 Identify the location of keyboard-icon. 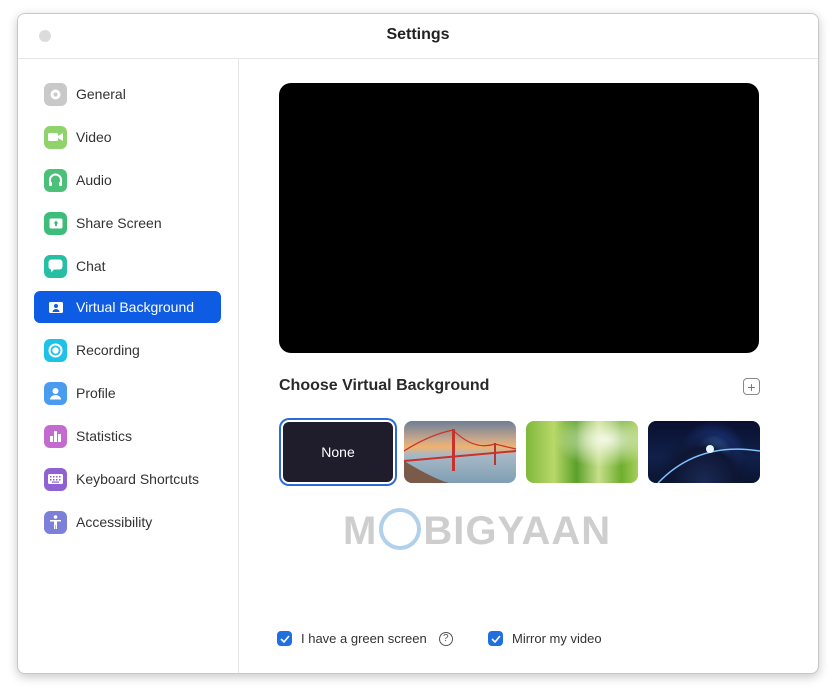
(55, 479).